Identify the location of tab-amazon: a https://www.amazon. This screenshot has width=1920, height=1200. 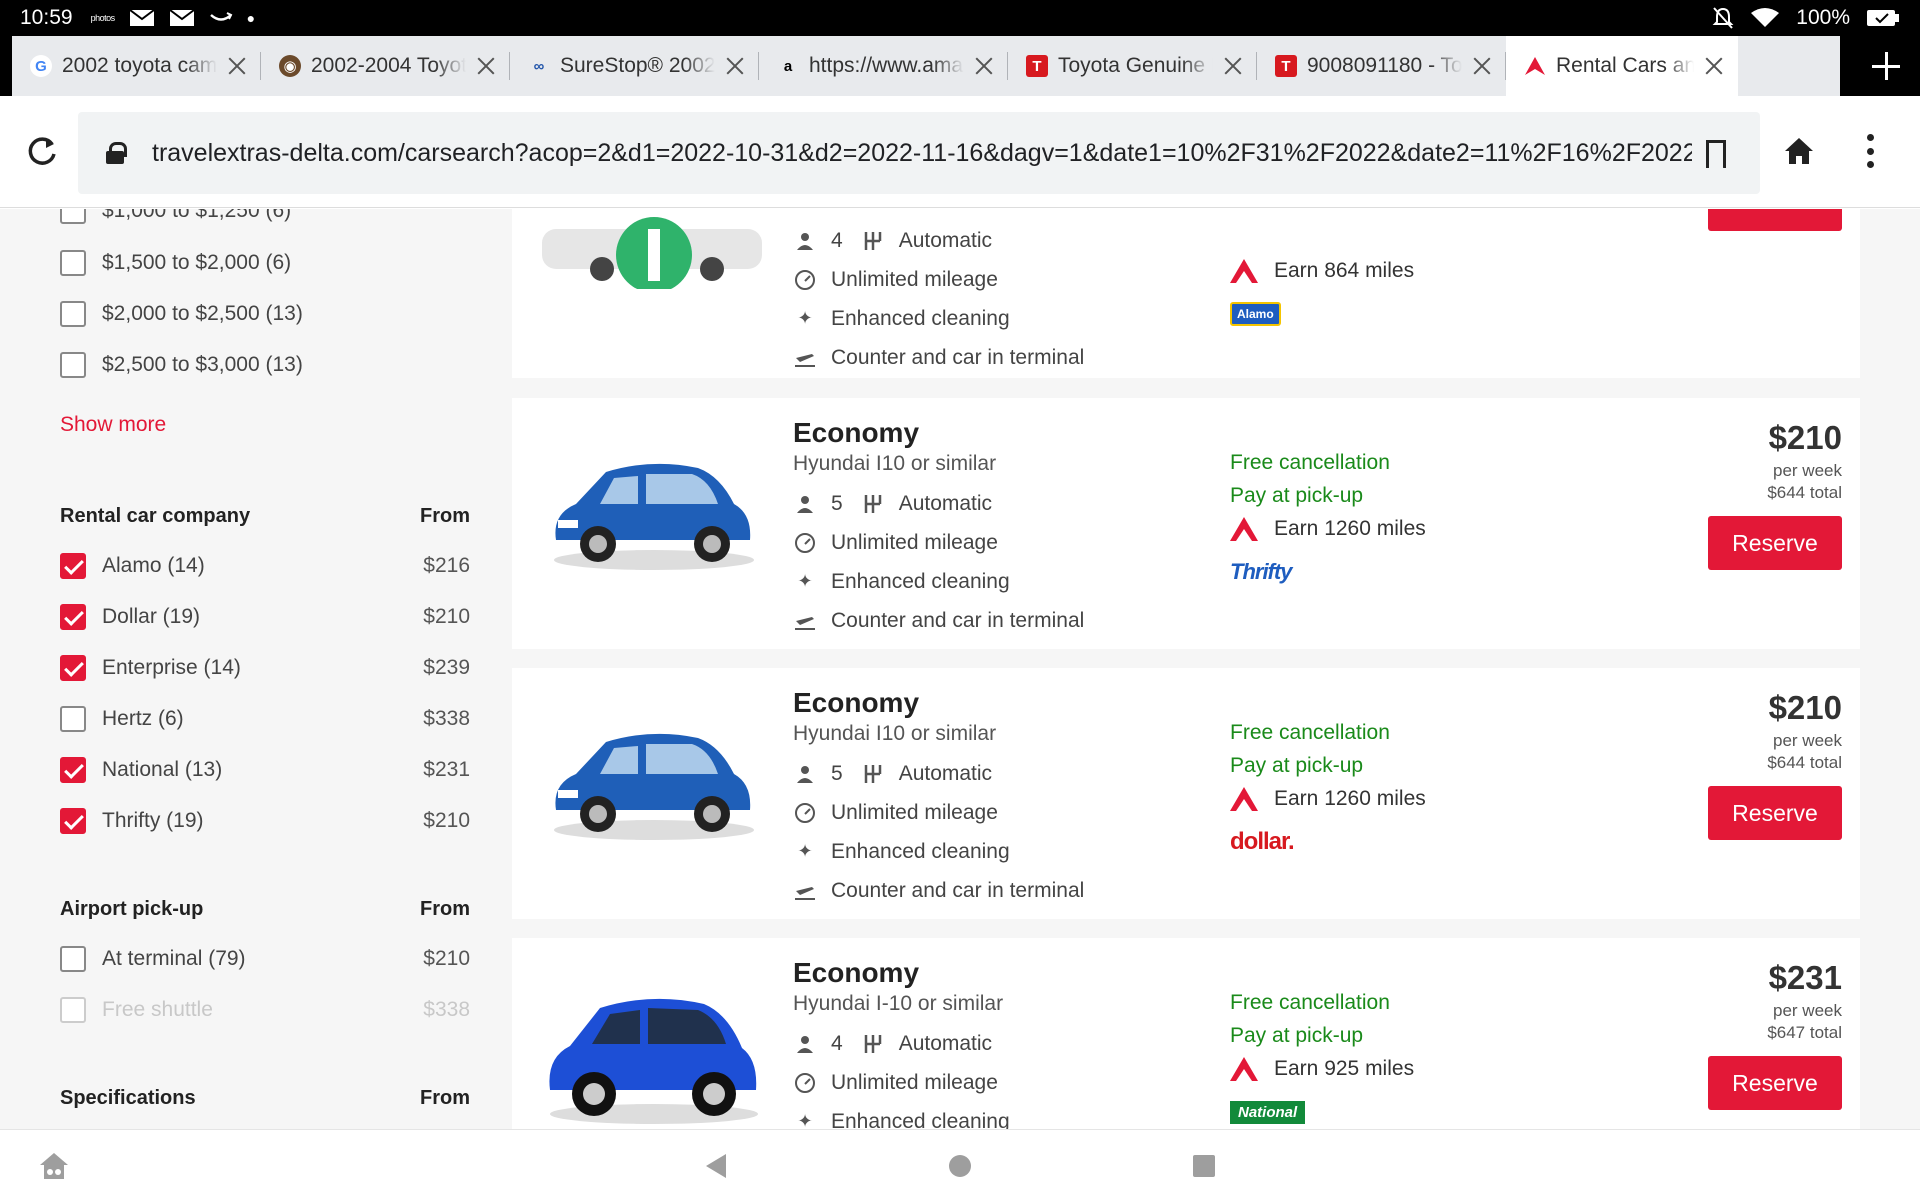
(883, 66).